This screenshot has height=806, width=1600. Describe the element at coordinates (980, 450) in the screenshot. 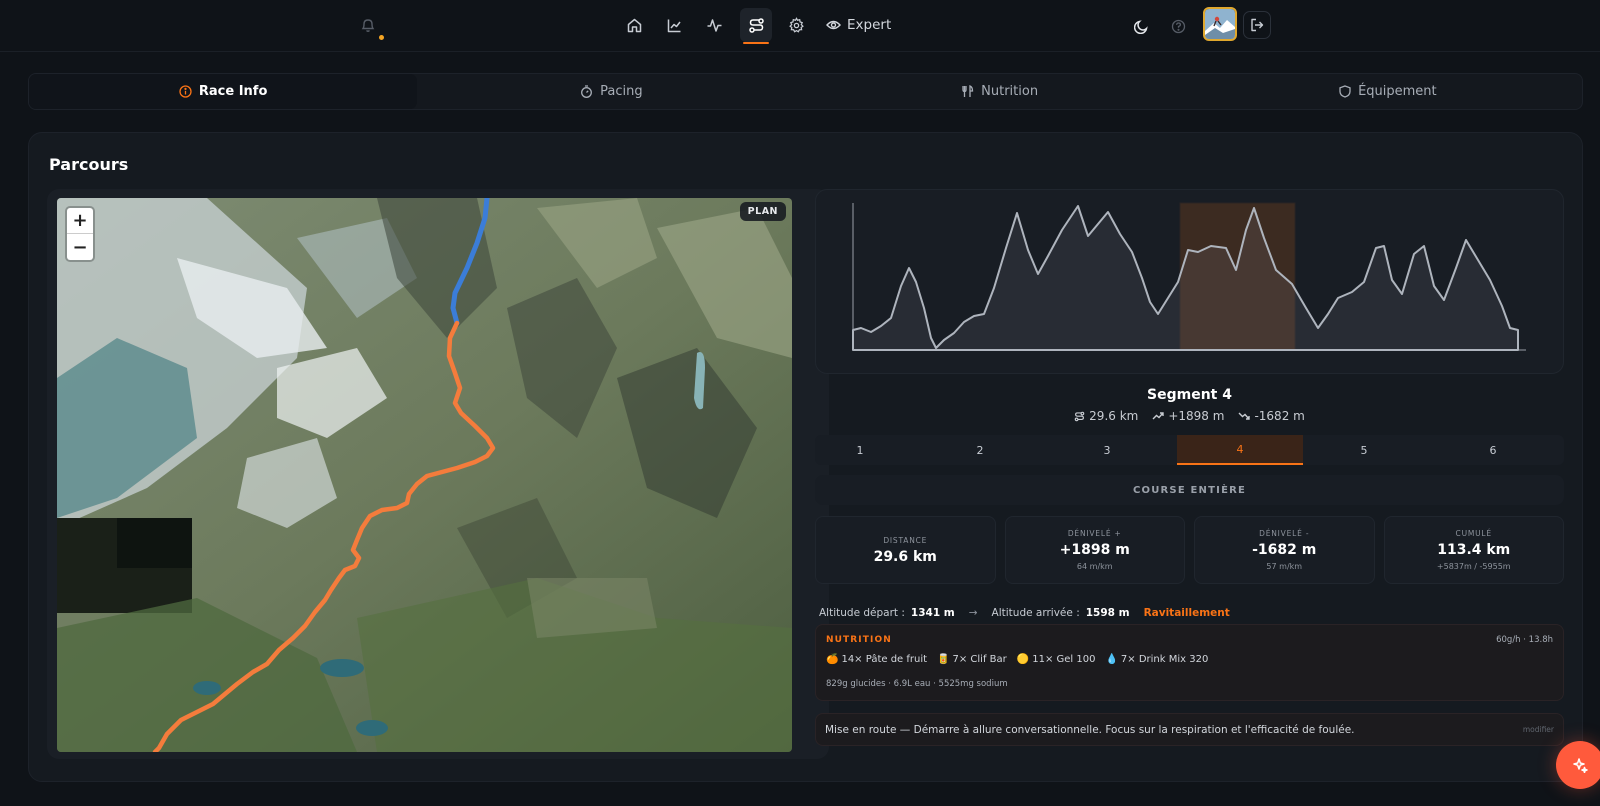

I see `segment-tab-2: 2` at that location.